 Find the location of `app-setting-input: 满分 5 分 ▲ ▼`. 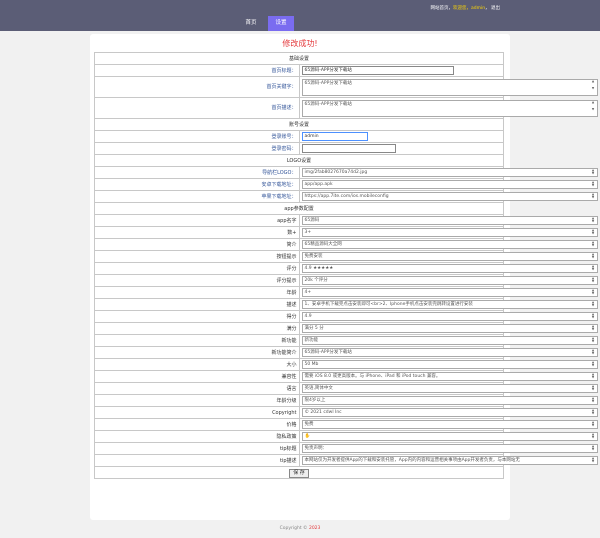

app-setting-input: 满分 5 分 ▲ ▼ is located at coordinates (449, 328).